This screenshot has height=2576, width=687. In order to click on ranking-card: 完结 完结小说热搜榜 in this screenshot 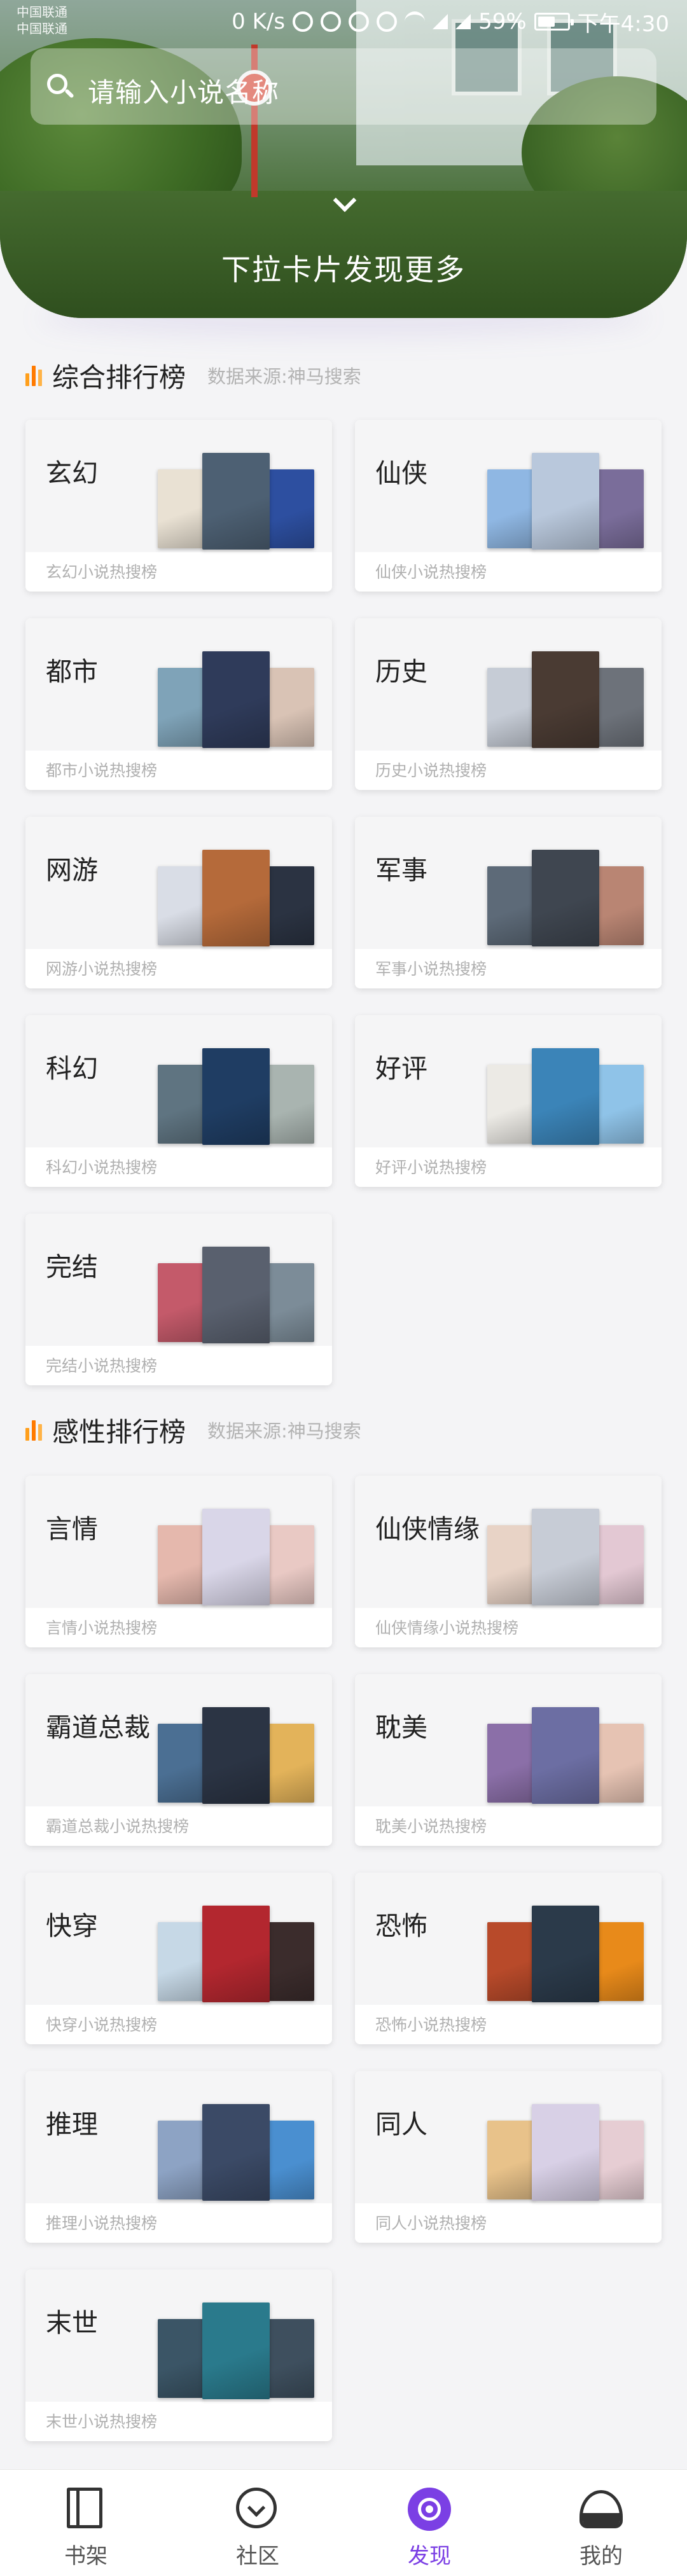, I will do `click(178, 1299)`.